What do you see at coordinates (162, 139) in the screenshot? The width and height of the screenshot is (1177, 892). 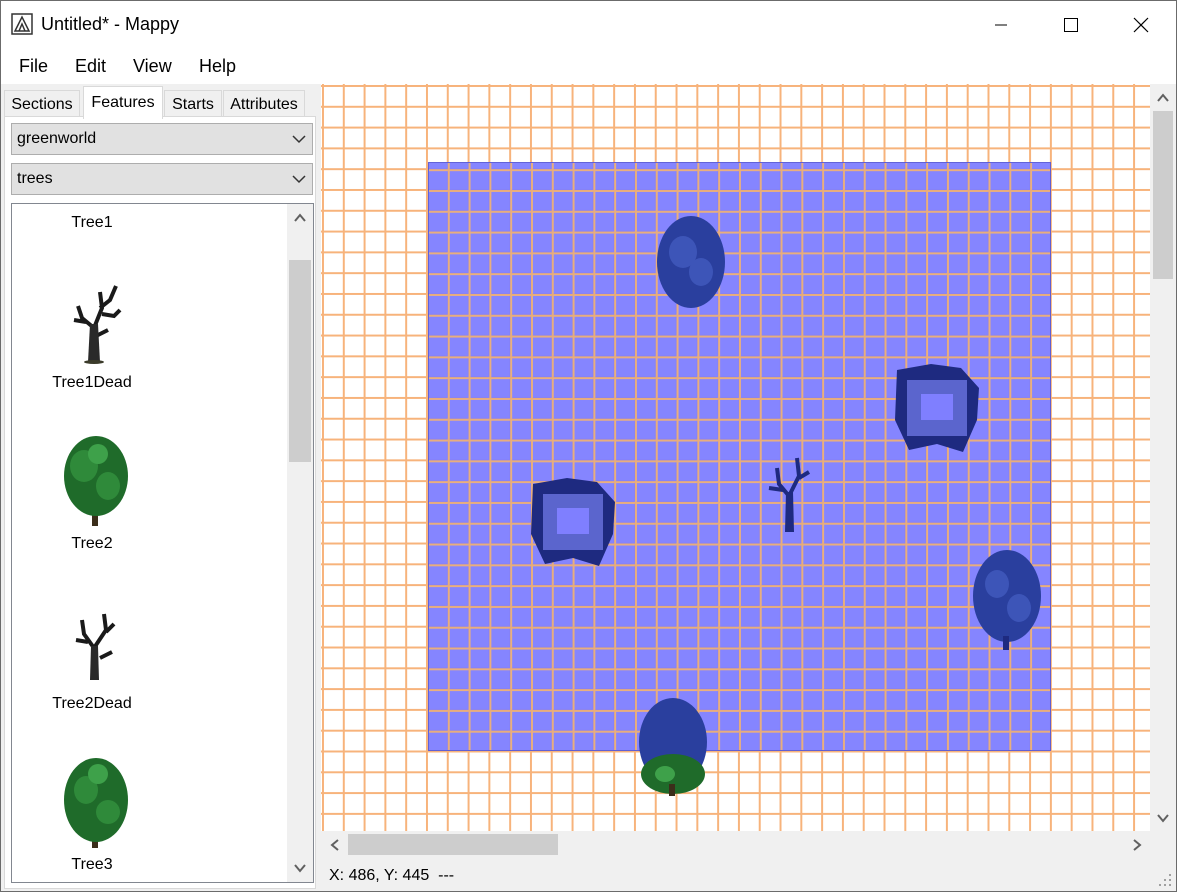 I see `world-select: greenworld` at bounding box center [162, 139].